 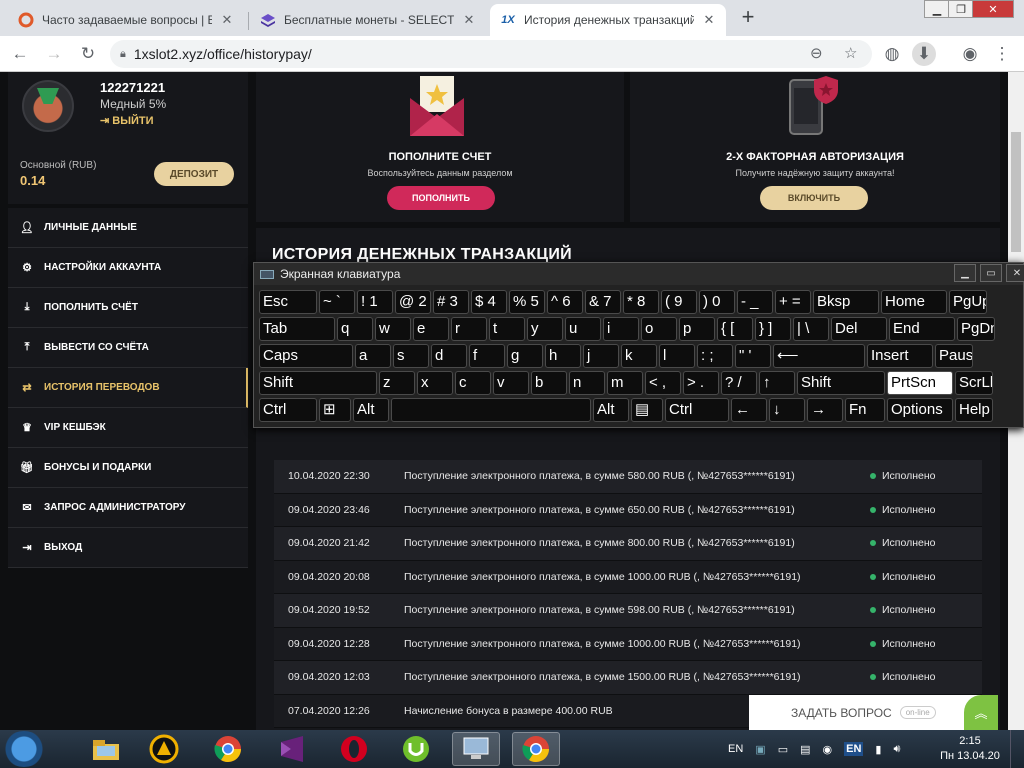 What do you see at coordinates (536, 749) in the screenshot?
I see `chrome-active-icon` at bounding box center [536, 749].